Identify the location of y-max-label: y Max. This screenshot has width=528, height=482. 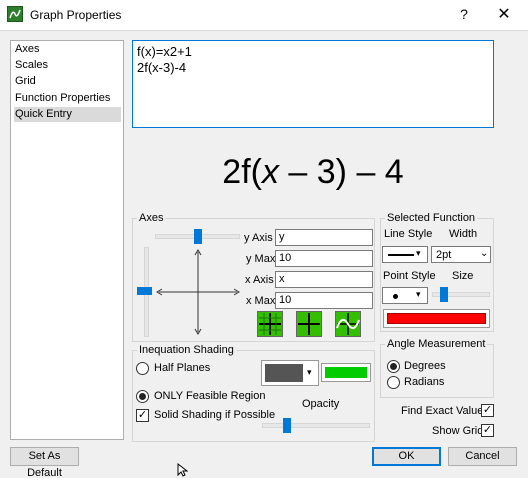
(261, 259).